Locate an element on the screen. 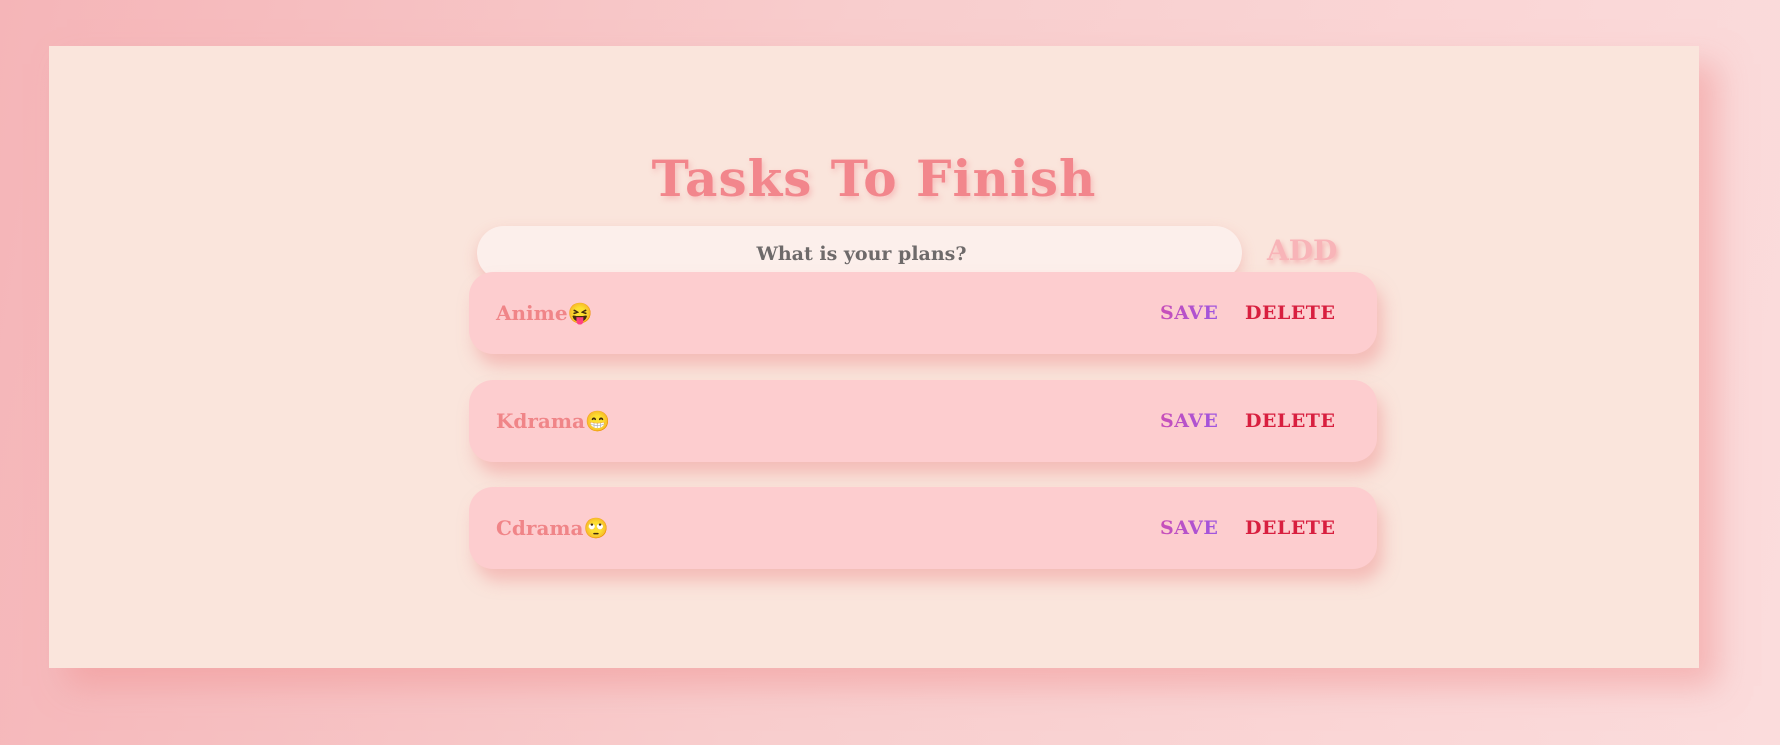 The height and width of the screenshot is (745, 1780). task-label: Anime😝 is located at coordinates (544, 313).